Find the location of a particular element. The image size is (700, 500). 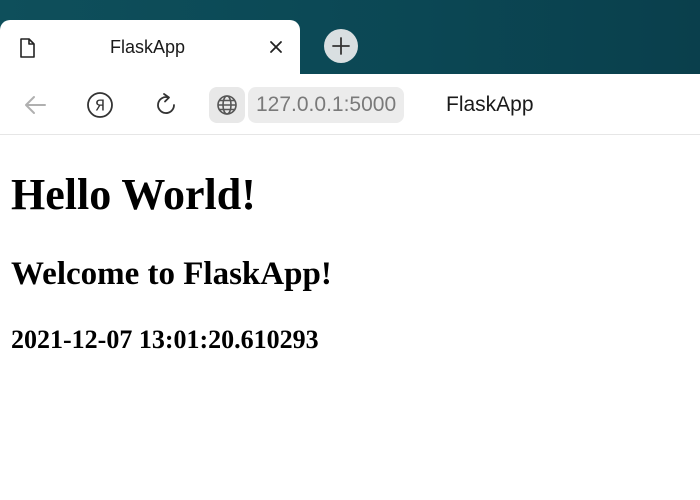

heading-hello: Hello World! is located at coordinates (133, 194).